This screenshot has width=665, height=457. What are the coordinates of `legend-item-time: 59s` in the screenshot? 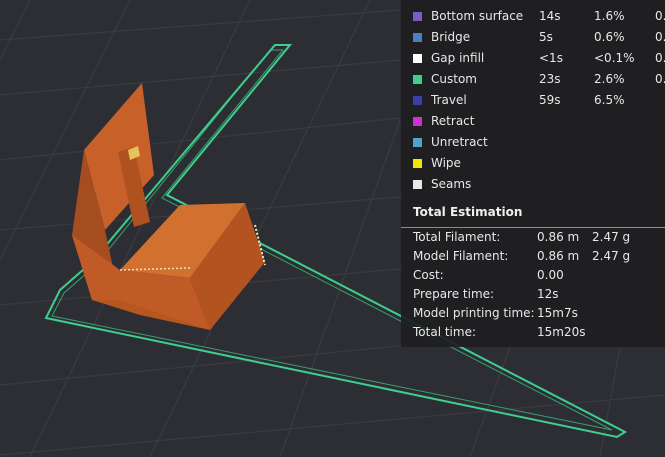 It's located at (550, 100).